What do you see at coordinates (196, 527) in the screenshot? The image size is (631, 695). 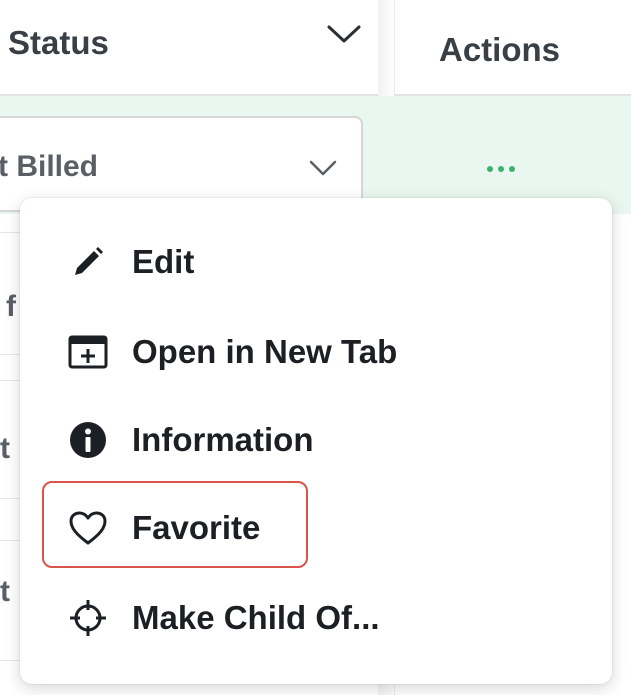 I see `menu-item-label: Favorite` at bounding box center [196, 527].